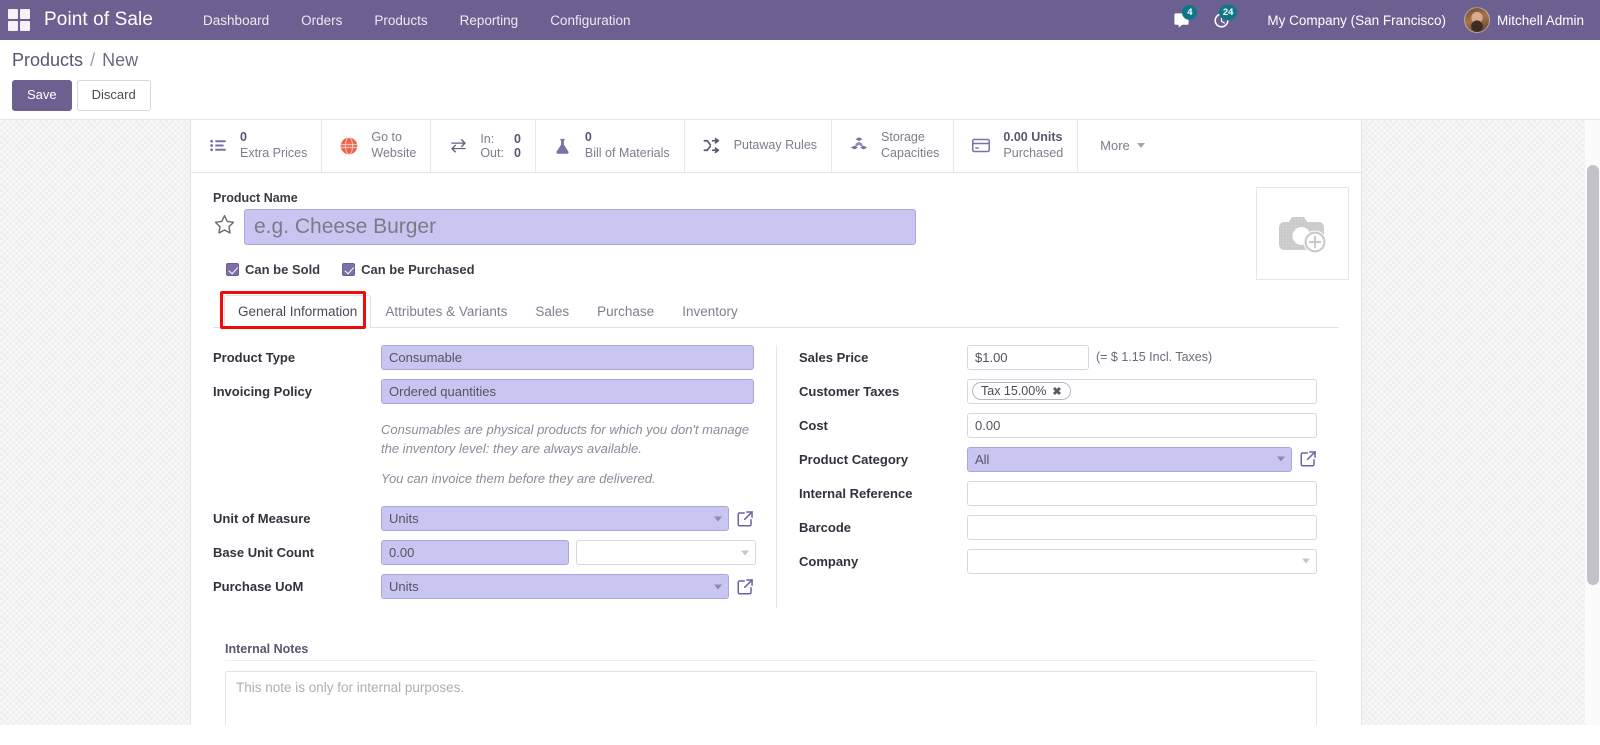  I want to click on base-unit-count-label: Base Unit Count, so click(264, 553).